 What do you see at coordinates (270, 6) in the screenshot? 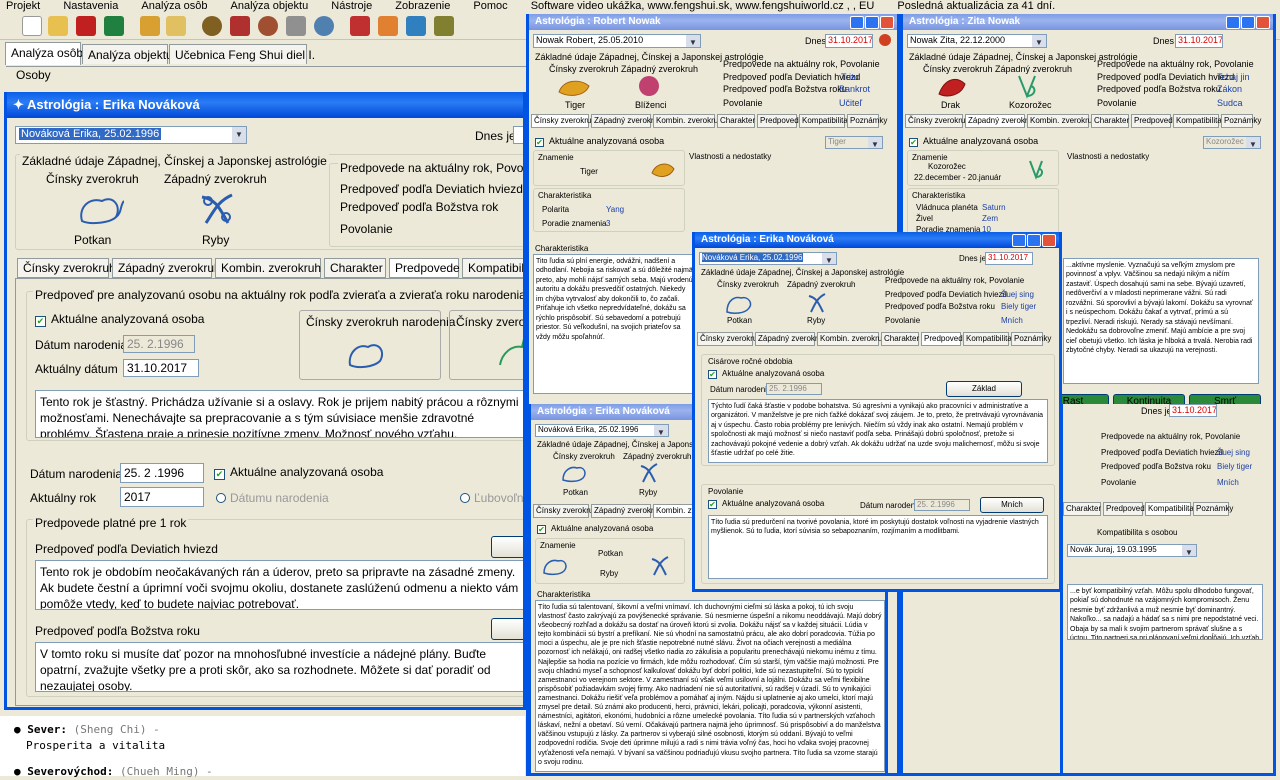
I see `menu-analyza-objektu: Analýza objektu` at bounding box center [270, 6].